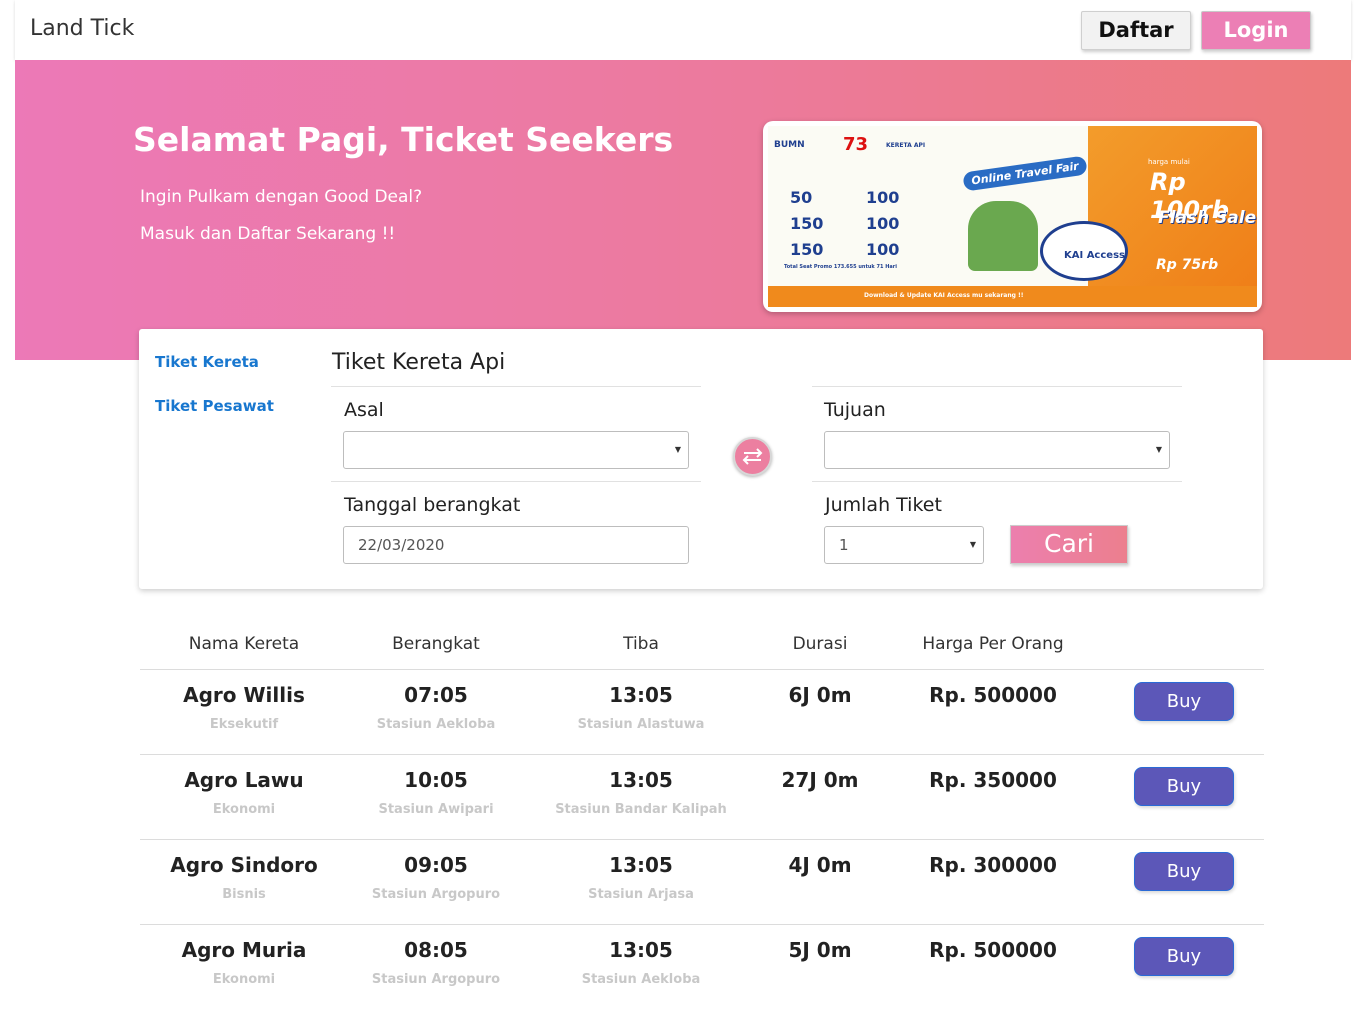 Image resolution: width=1366 pixels, height=1025 pixels. Describe the element at coordinates (641, 979) in the screenshot. I see `arrive-station: Stasiun Aekloba` at that location.